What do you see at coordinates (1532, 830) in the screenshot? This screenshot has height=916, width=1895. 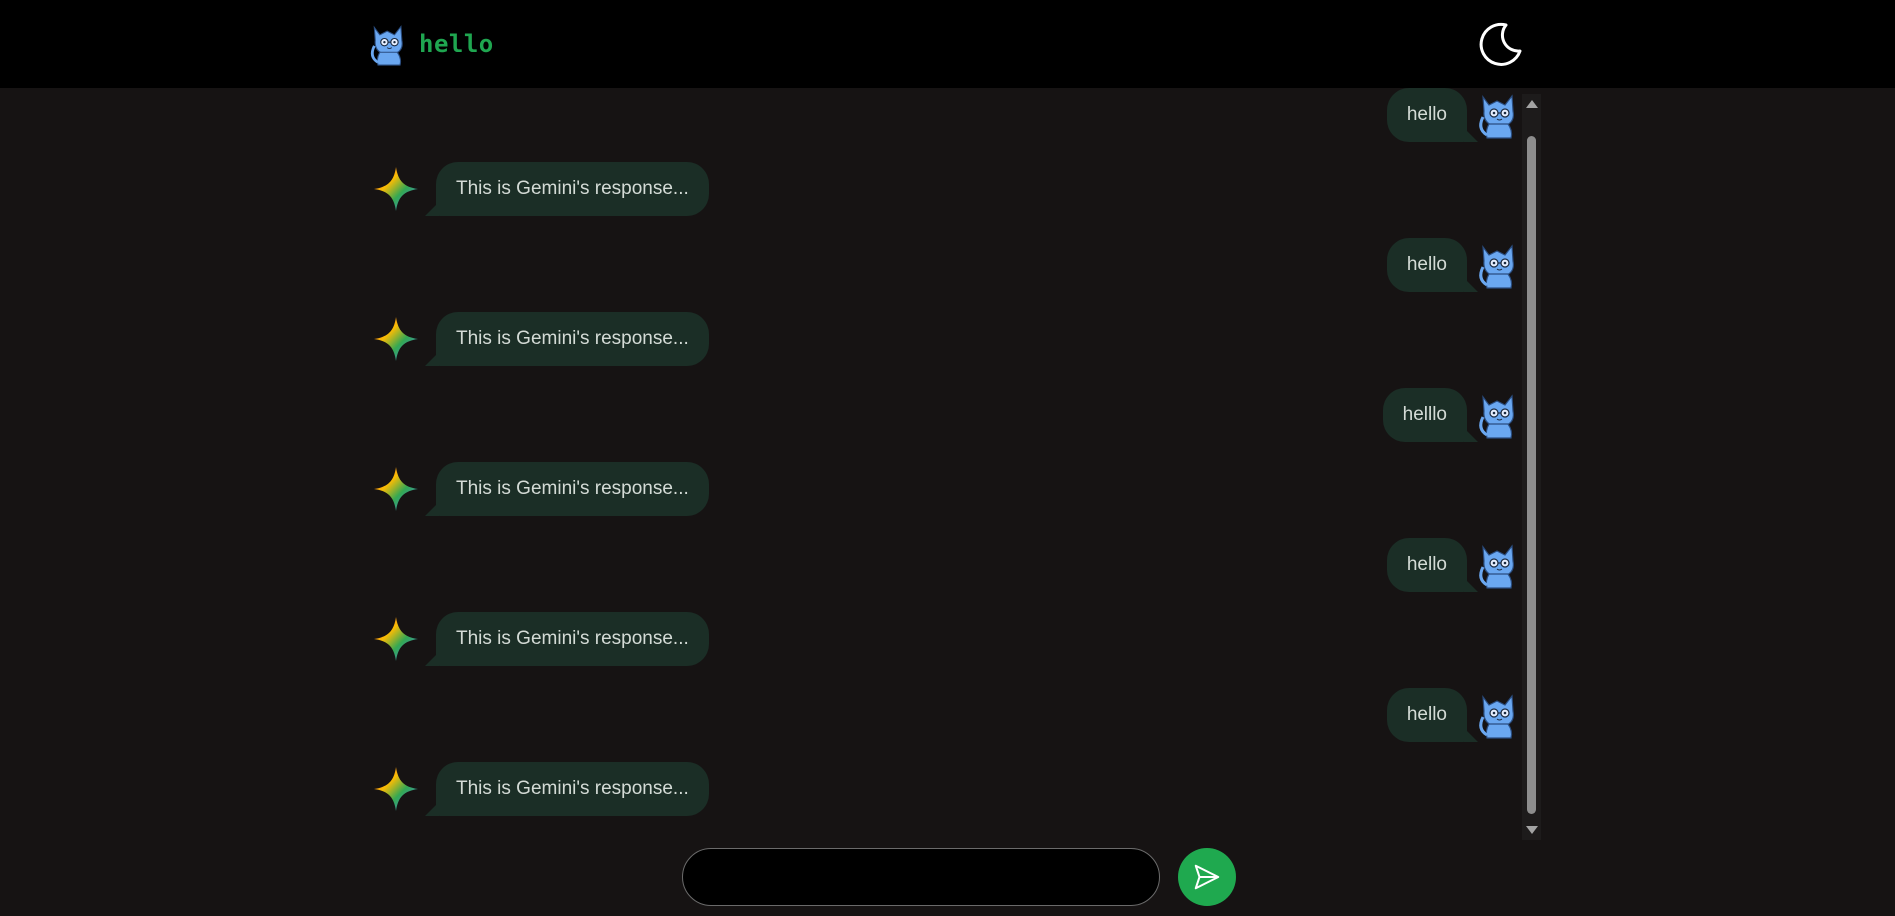 I see `scroll-down-arrow-icon` at bounding box center [1532, 830].